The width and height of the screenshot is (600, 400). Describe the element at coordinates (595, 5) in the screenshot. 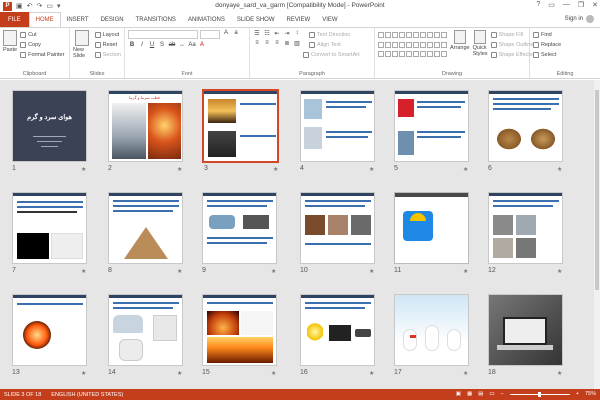

I see `close-icon: ✕` at that location.